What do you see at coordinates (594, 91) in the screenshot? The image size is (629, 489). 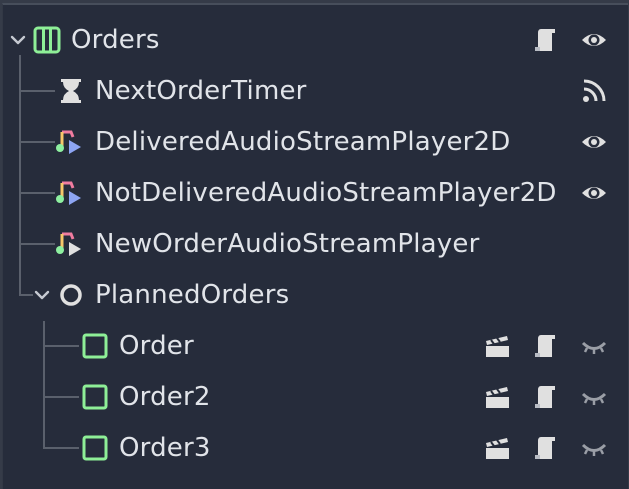 I see `signal-connections-icon` at bounding box center [594, 91].